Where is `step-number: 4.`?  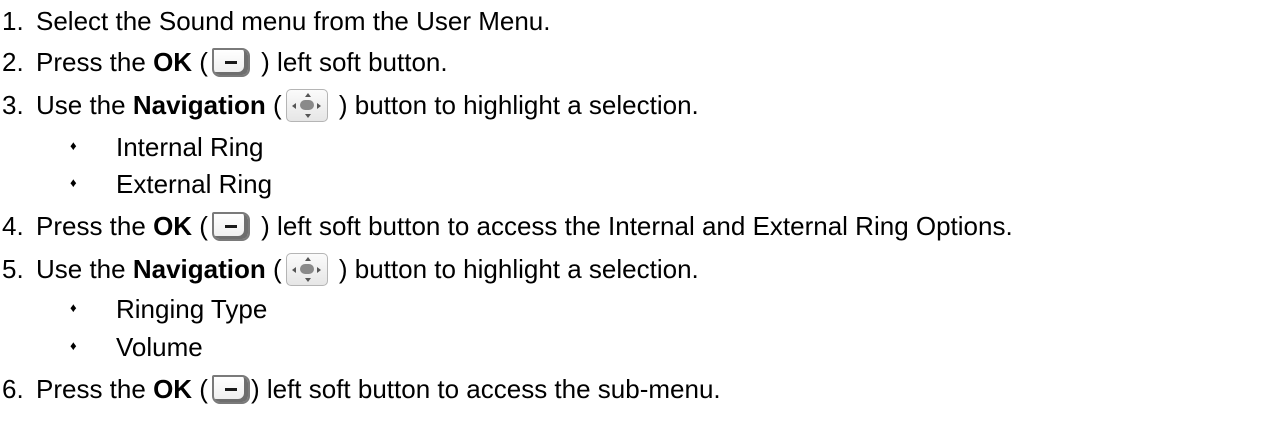 step-number: 4. is located at coordinates (13, 226).